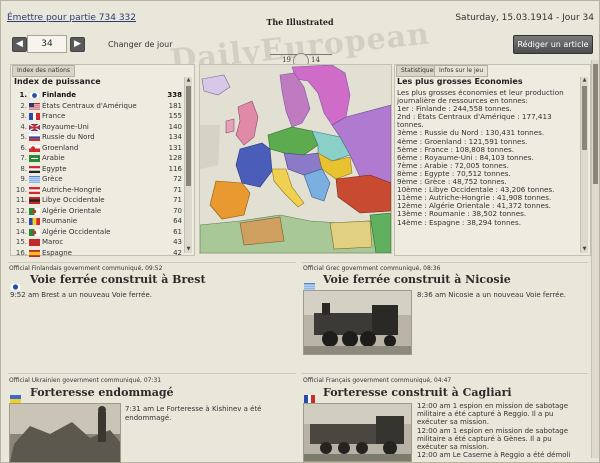 The height and width of the screenshot is (463, 600). I want to click on nation-row: 7. Arabie 128, so click(98, 158).